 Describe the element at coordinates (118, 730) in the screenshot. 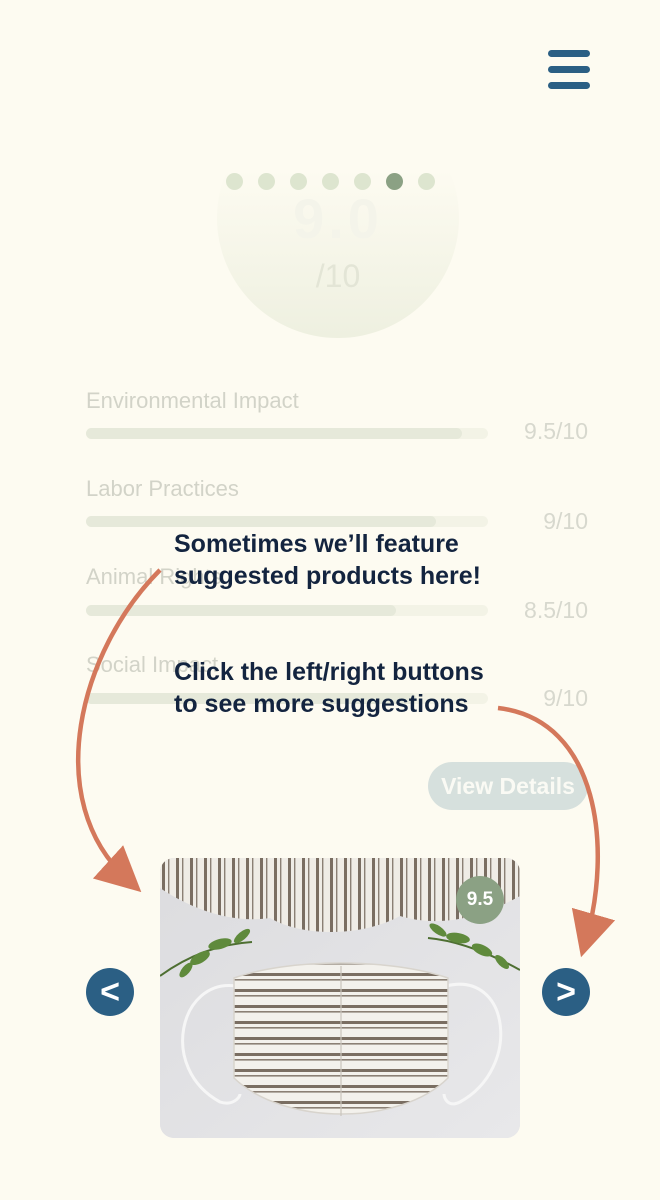

I see `arrow-to-product` at that location.